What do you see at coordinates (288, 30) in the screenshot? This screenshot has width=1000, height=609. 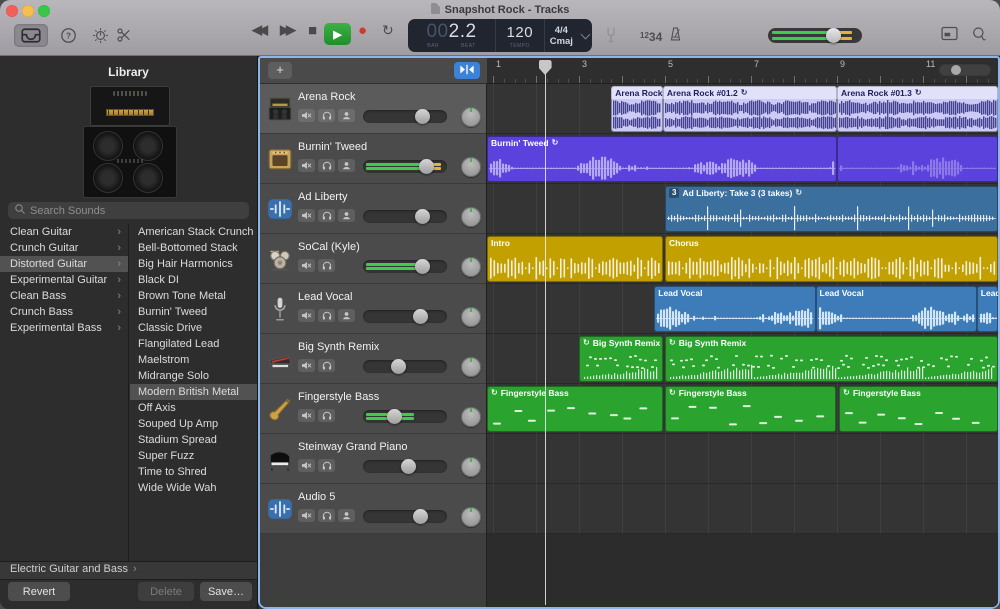 I see `fast-forward-button: ▶▶` at bounding box center [288, 30].